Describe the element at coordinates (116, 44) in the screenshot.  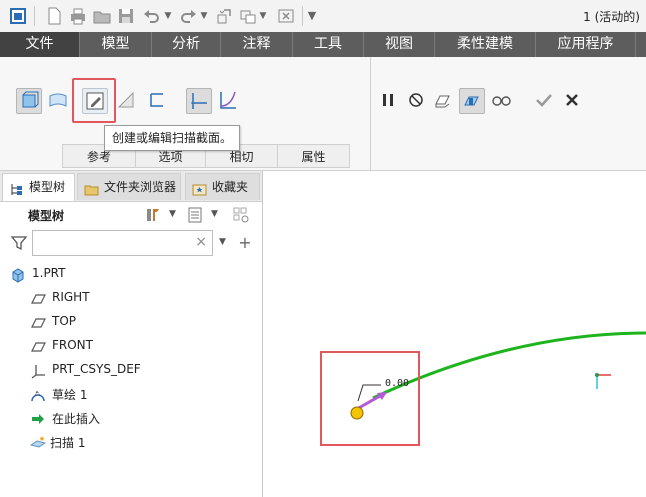
I see `tab-model: 模型` at that location.